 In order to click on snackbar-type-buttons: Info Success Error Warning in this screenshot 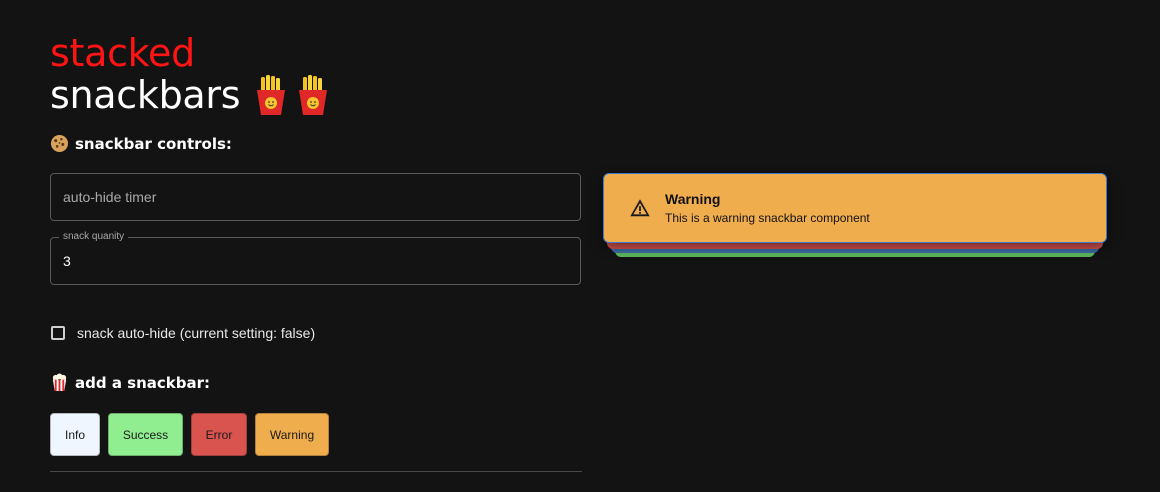, I will do `click(189, 434)`.